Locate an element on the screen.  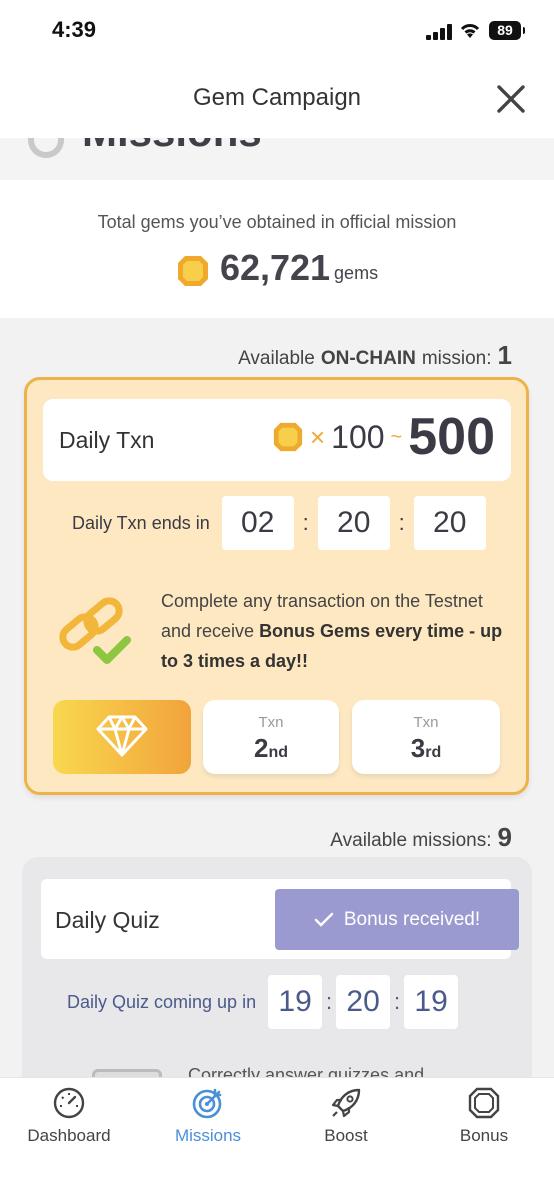
gem-outline-icon is located at coordinates (484, 1103).